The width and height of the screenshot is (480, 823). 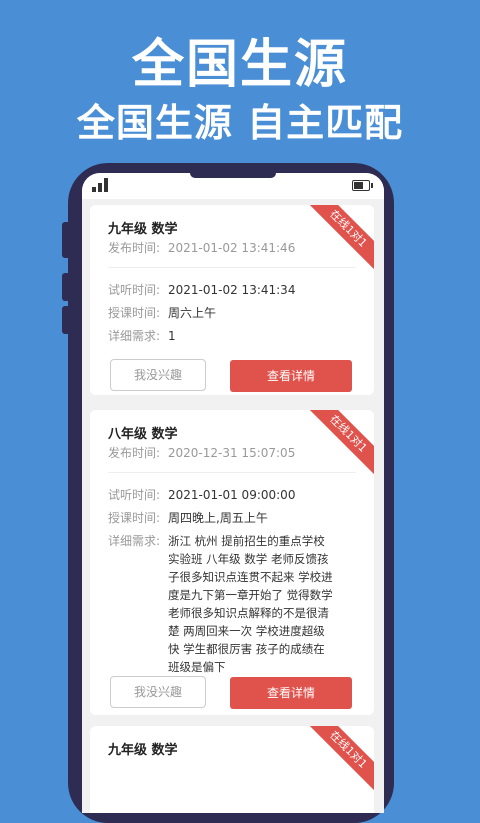 What do you see at coordinates (172, 336) in the screenshot?
I see `detail-text: 1` at bounding box center [172, 336].